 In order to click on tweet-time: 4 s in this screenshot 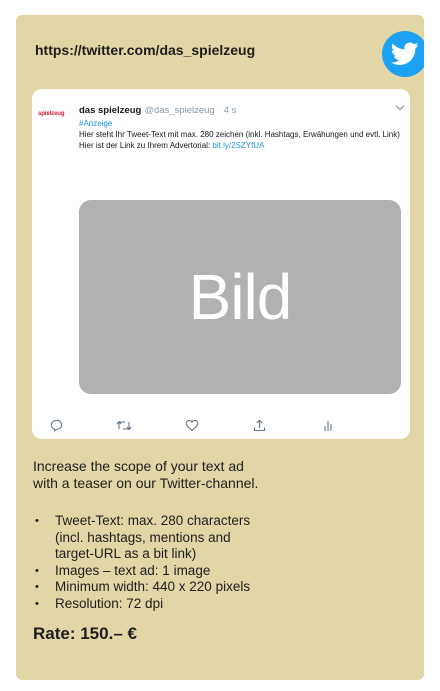, I will do `click(230, 110)`.